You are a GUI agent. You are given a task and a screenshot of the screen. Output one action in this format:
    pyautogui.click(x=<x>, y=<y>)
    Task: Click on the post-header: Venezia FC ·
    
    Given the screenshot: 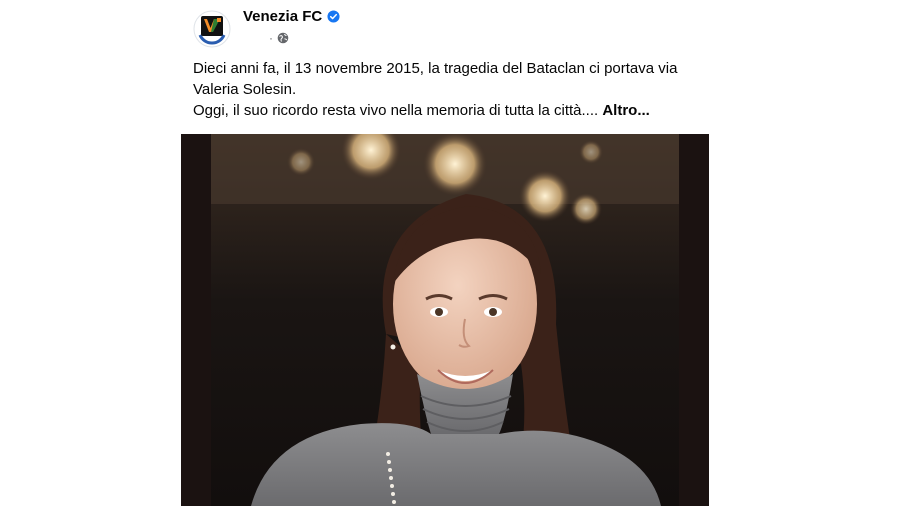 What is the action you would take?
    pyautogui.click(x=445, y=28)
    